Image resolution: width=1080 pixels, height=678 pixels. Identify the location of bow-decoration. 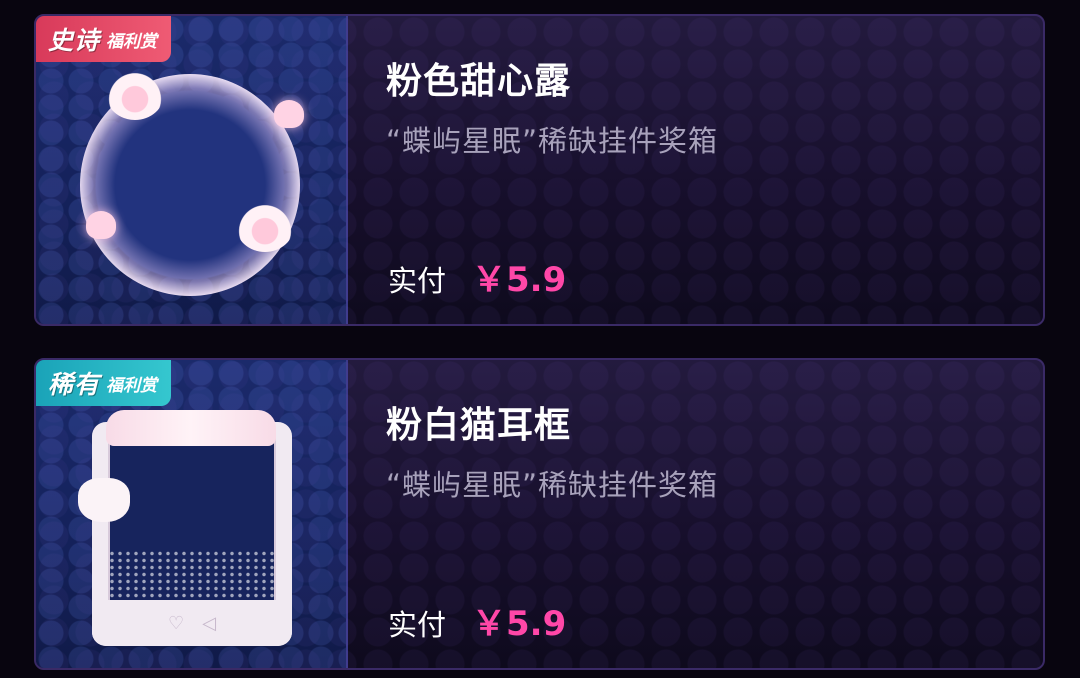
(191, 428).